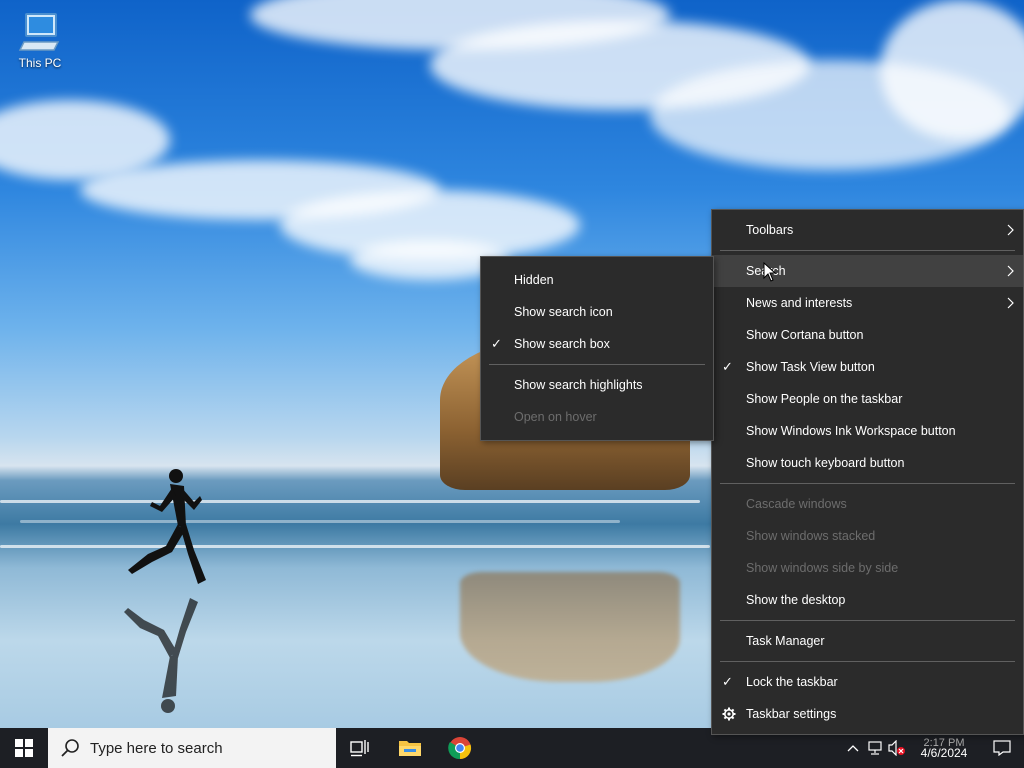 This screenshot has height=768, width=1024. What do you see at coordinates (799, 303) in the screenshot?
I see `menu-item-label: News and interests` at bounding box center [799, 303].